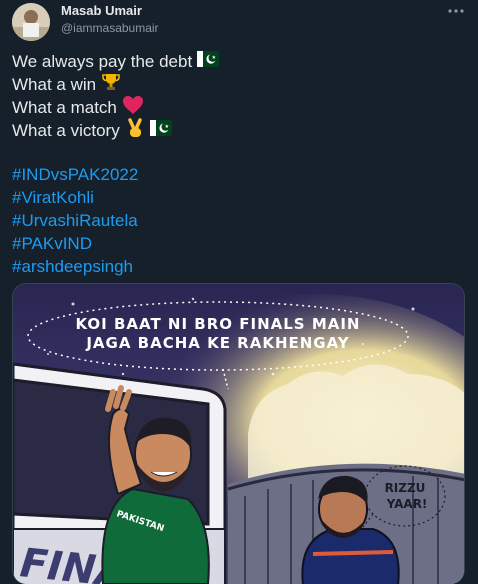 The height and width of the screenshot is (584, 478). What do you see at coordinates (31, 22) in the screenshot?
I see `avatar` at bounding box center [31, 22].